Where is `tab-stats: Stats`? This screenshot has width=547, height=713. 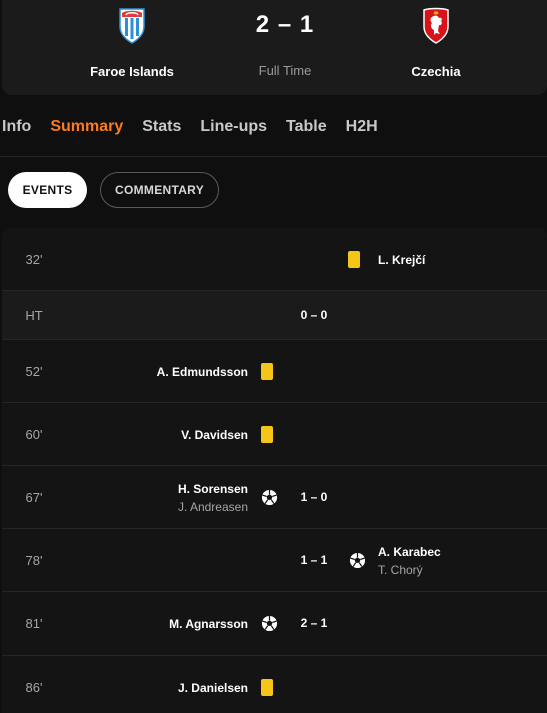 tab-stats: Stats is located at coordinates (161, 127).